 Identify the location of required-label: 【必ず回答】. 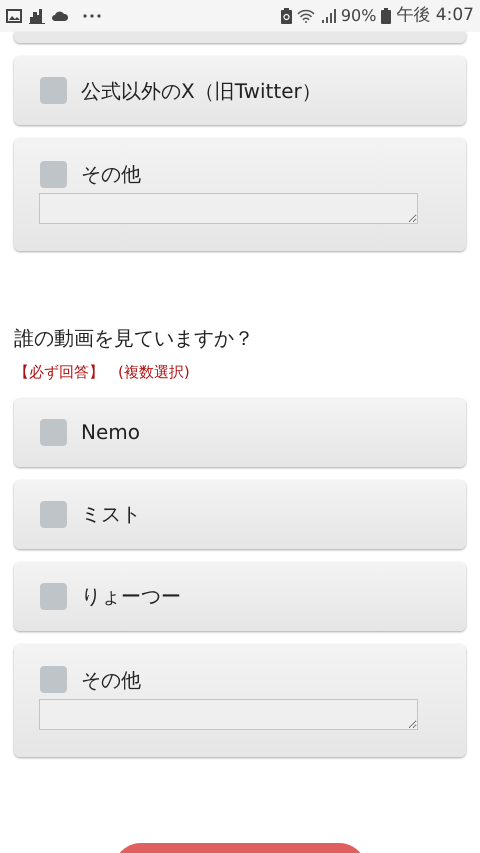
(59, 372).